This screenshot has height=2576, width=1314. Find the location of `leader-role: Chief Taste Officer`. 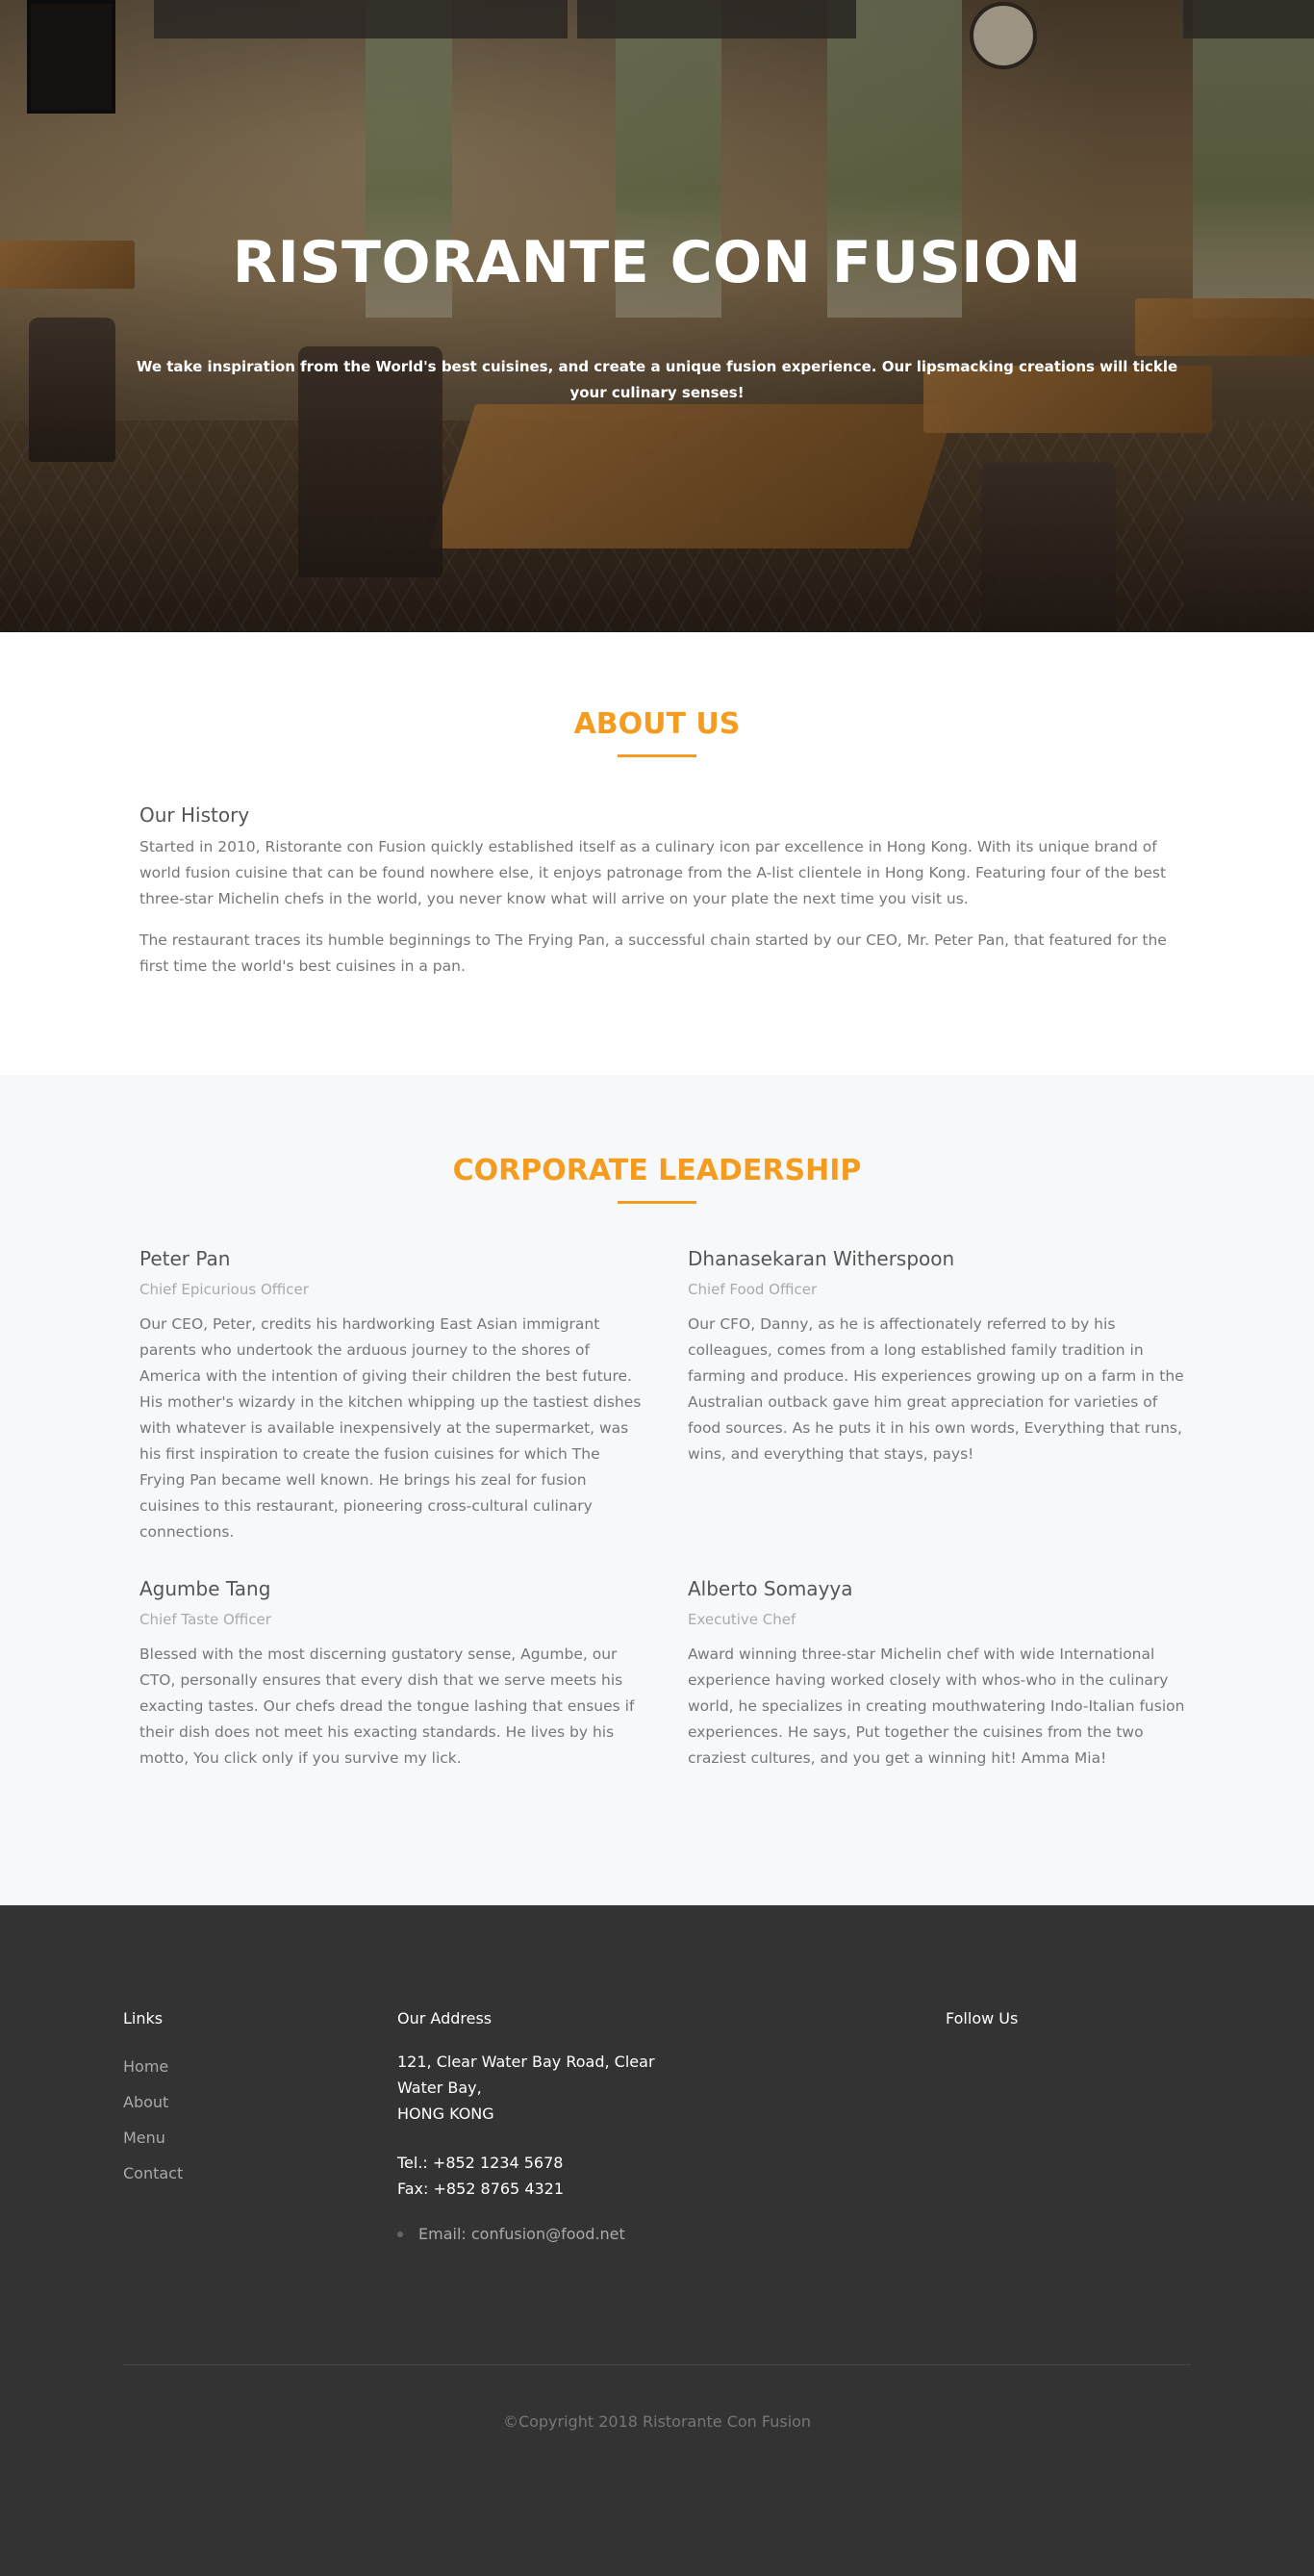

leader-role: Chief Taste Officer is located at coordinates (205, 1619).